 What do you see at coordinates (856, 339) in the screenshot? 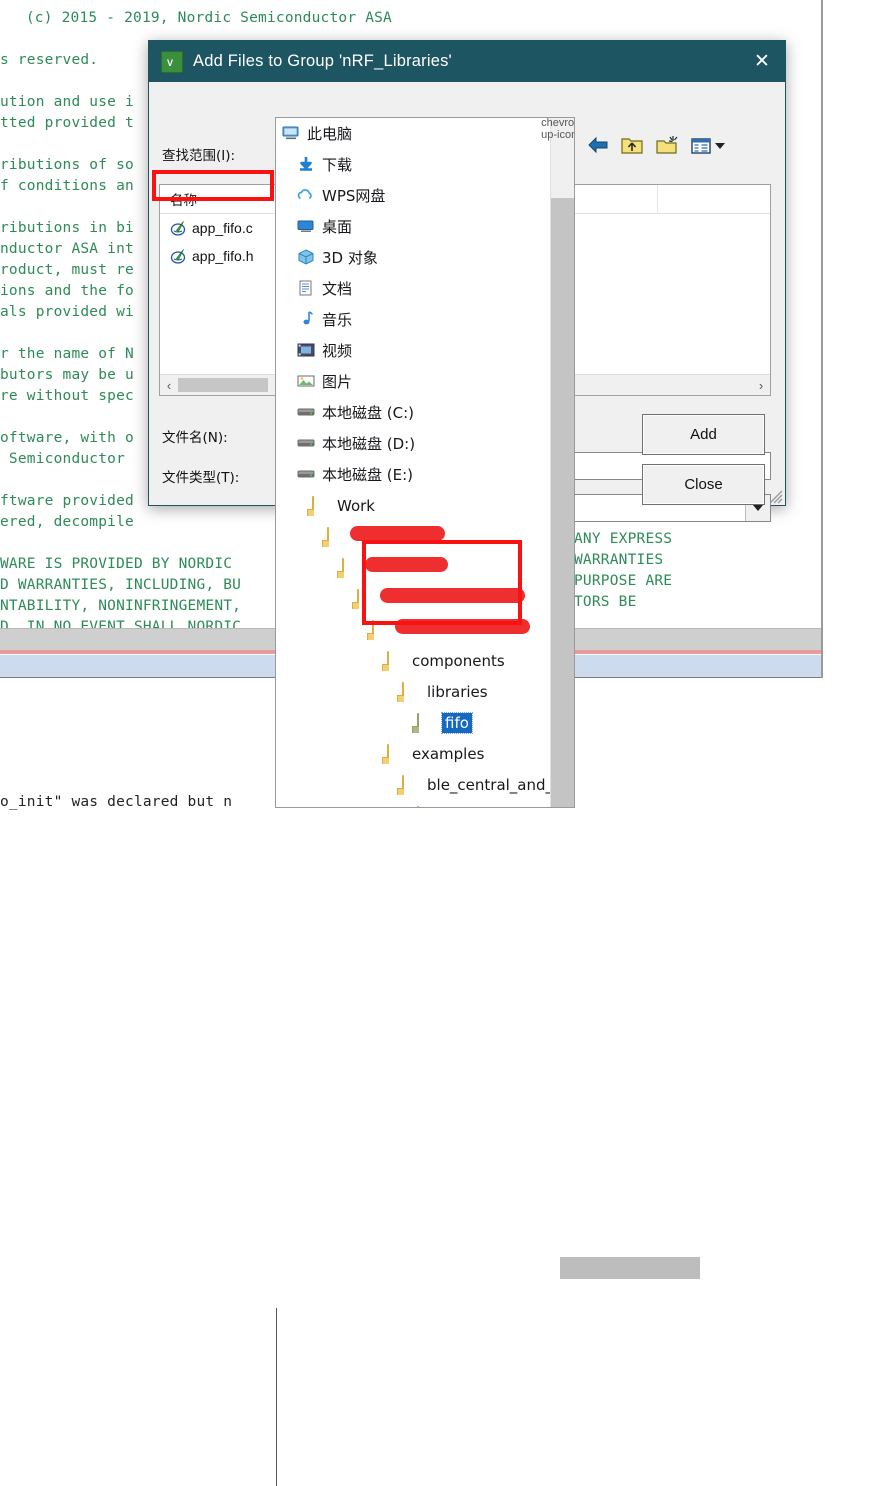
I see `editor-right-gutter` at bounding box center [856, 339].